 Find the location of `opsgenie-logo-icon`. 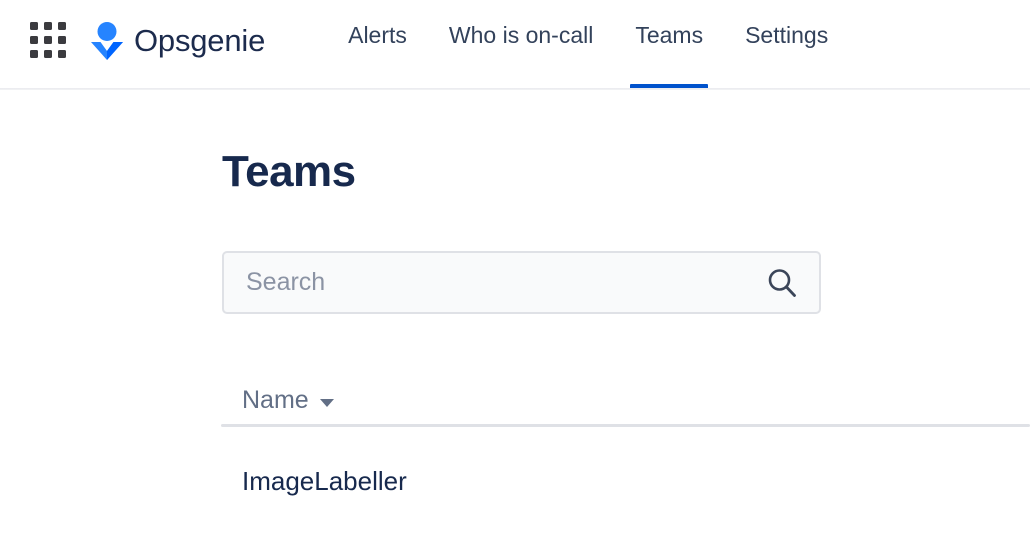

opsgenie-logo-icon is located at coordinates (107, 40).